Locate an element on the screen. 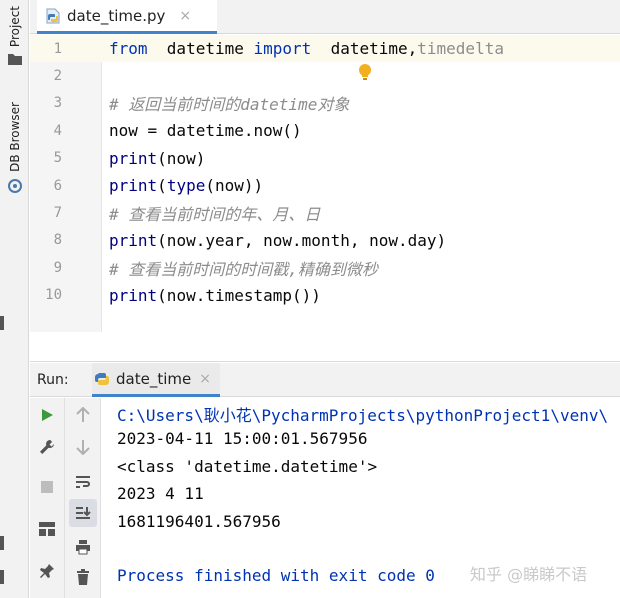 This screenshot has width=620, height=598. watermark: 知乎 @睇睇不语 is located at coordinates (529, 574).